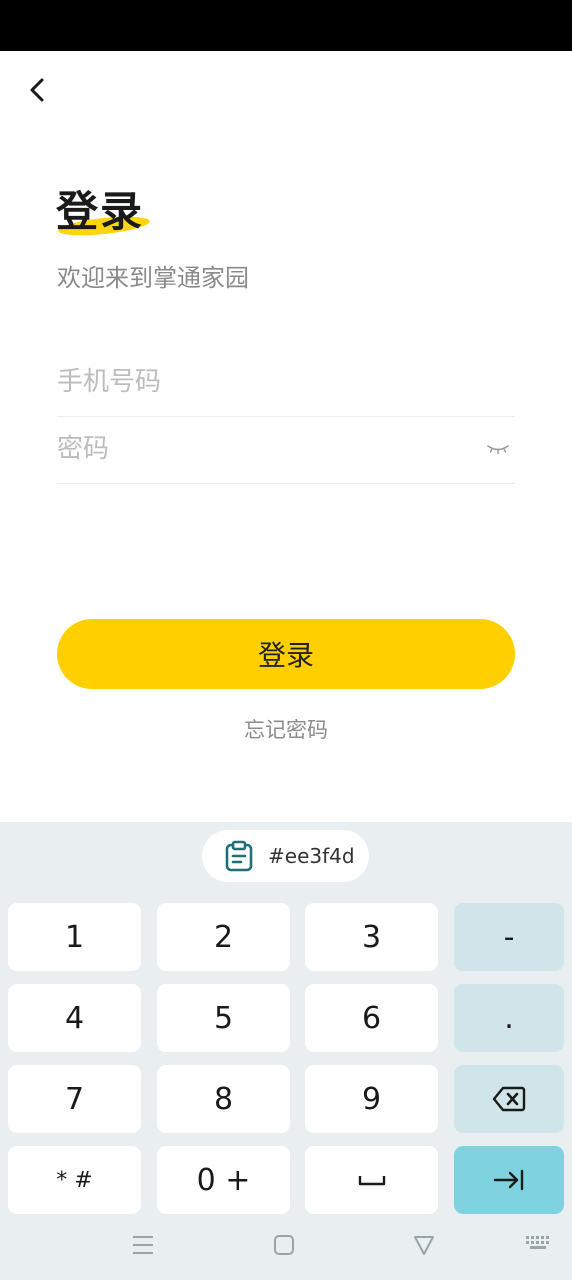 The image size is (572, 1280). I want to click on forgot-password-link: 忘记密码, so click(286, 729).